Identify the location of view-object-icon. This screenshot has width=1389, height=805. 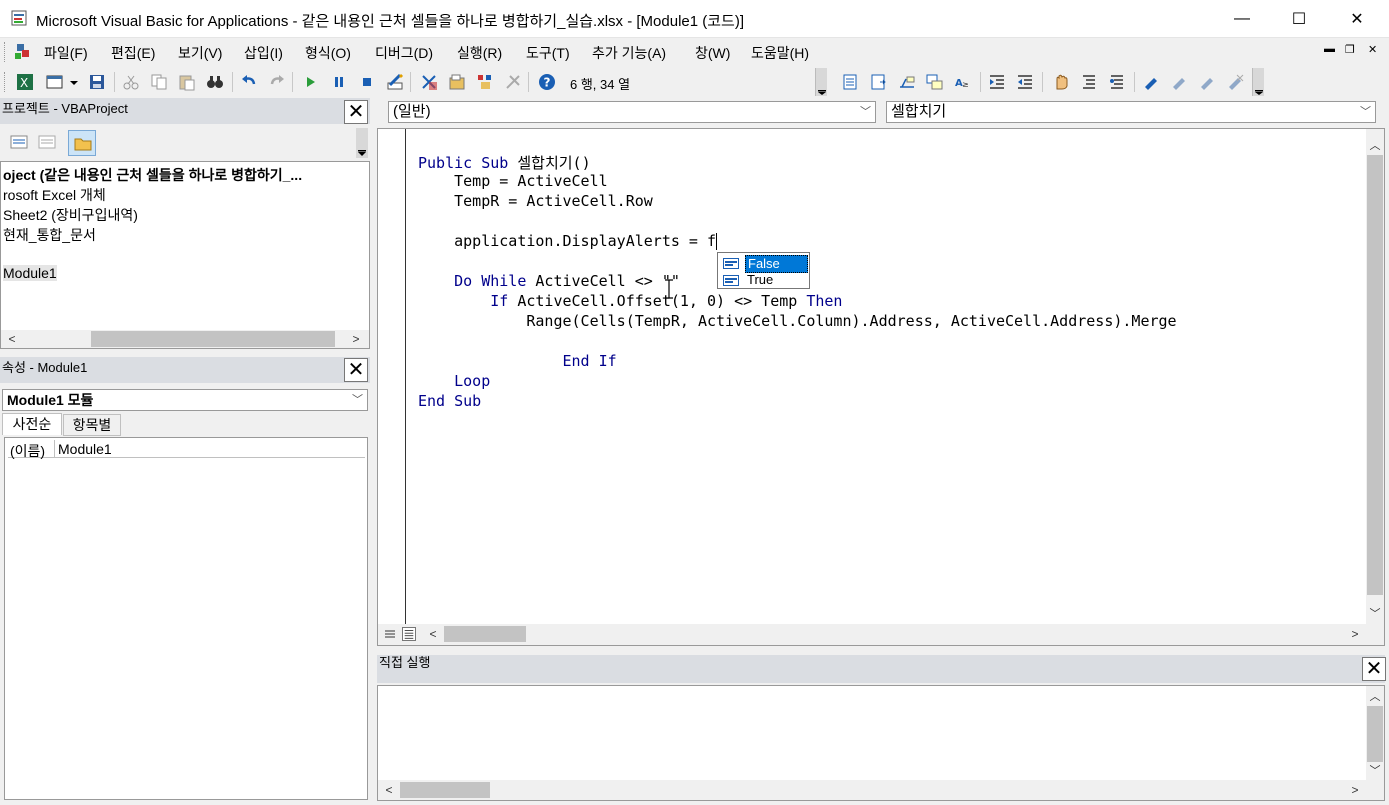
(47, 142).